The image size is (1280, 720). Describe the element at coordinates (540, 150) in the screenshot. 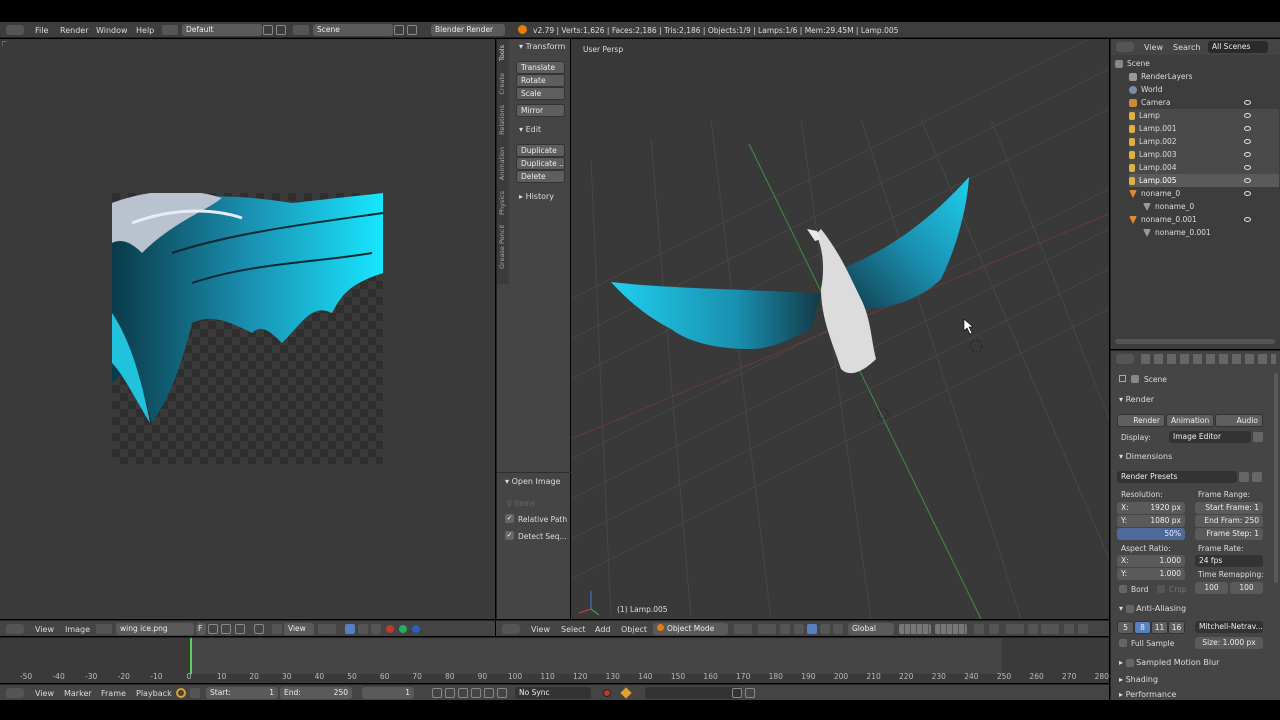

I see `duplicate-button: Duplicate` at that location.